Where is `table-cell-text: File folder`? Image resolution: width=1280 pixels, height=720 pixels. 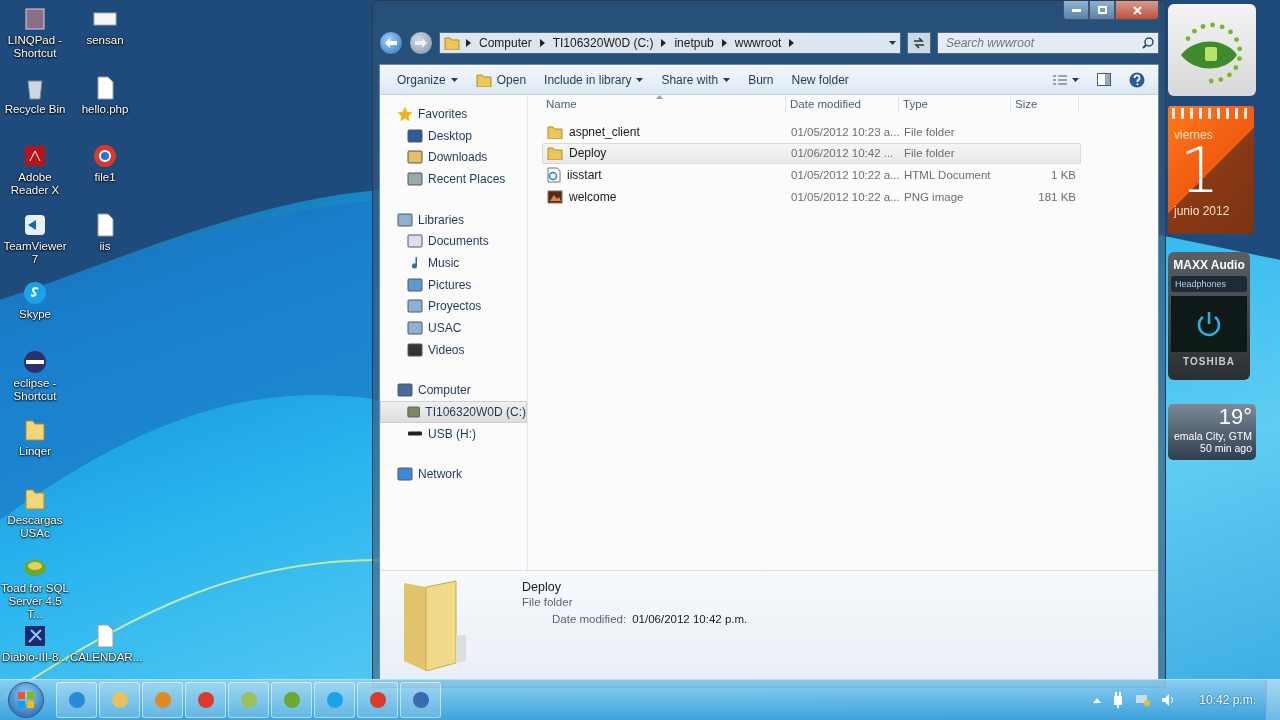
table-cell-text: File folder is located at coordinates (929, 153).